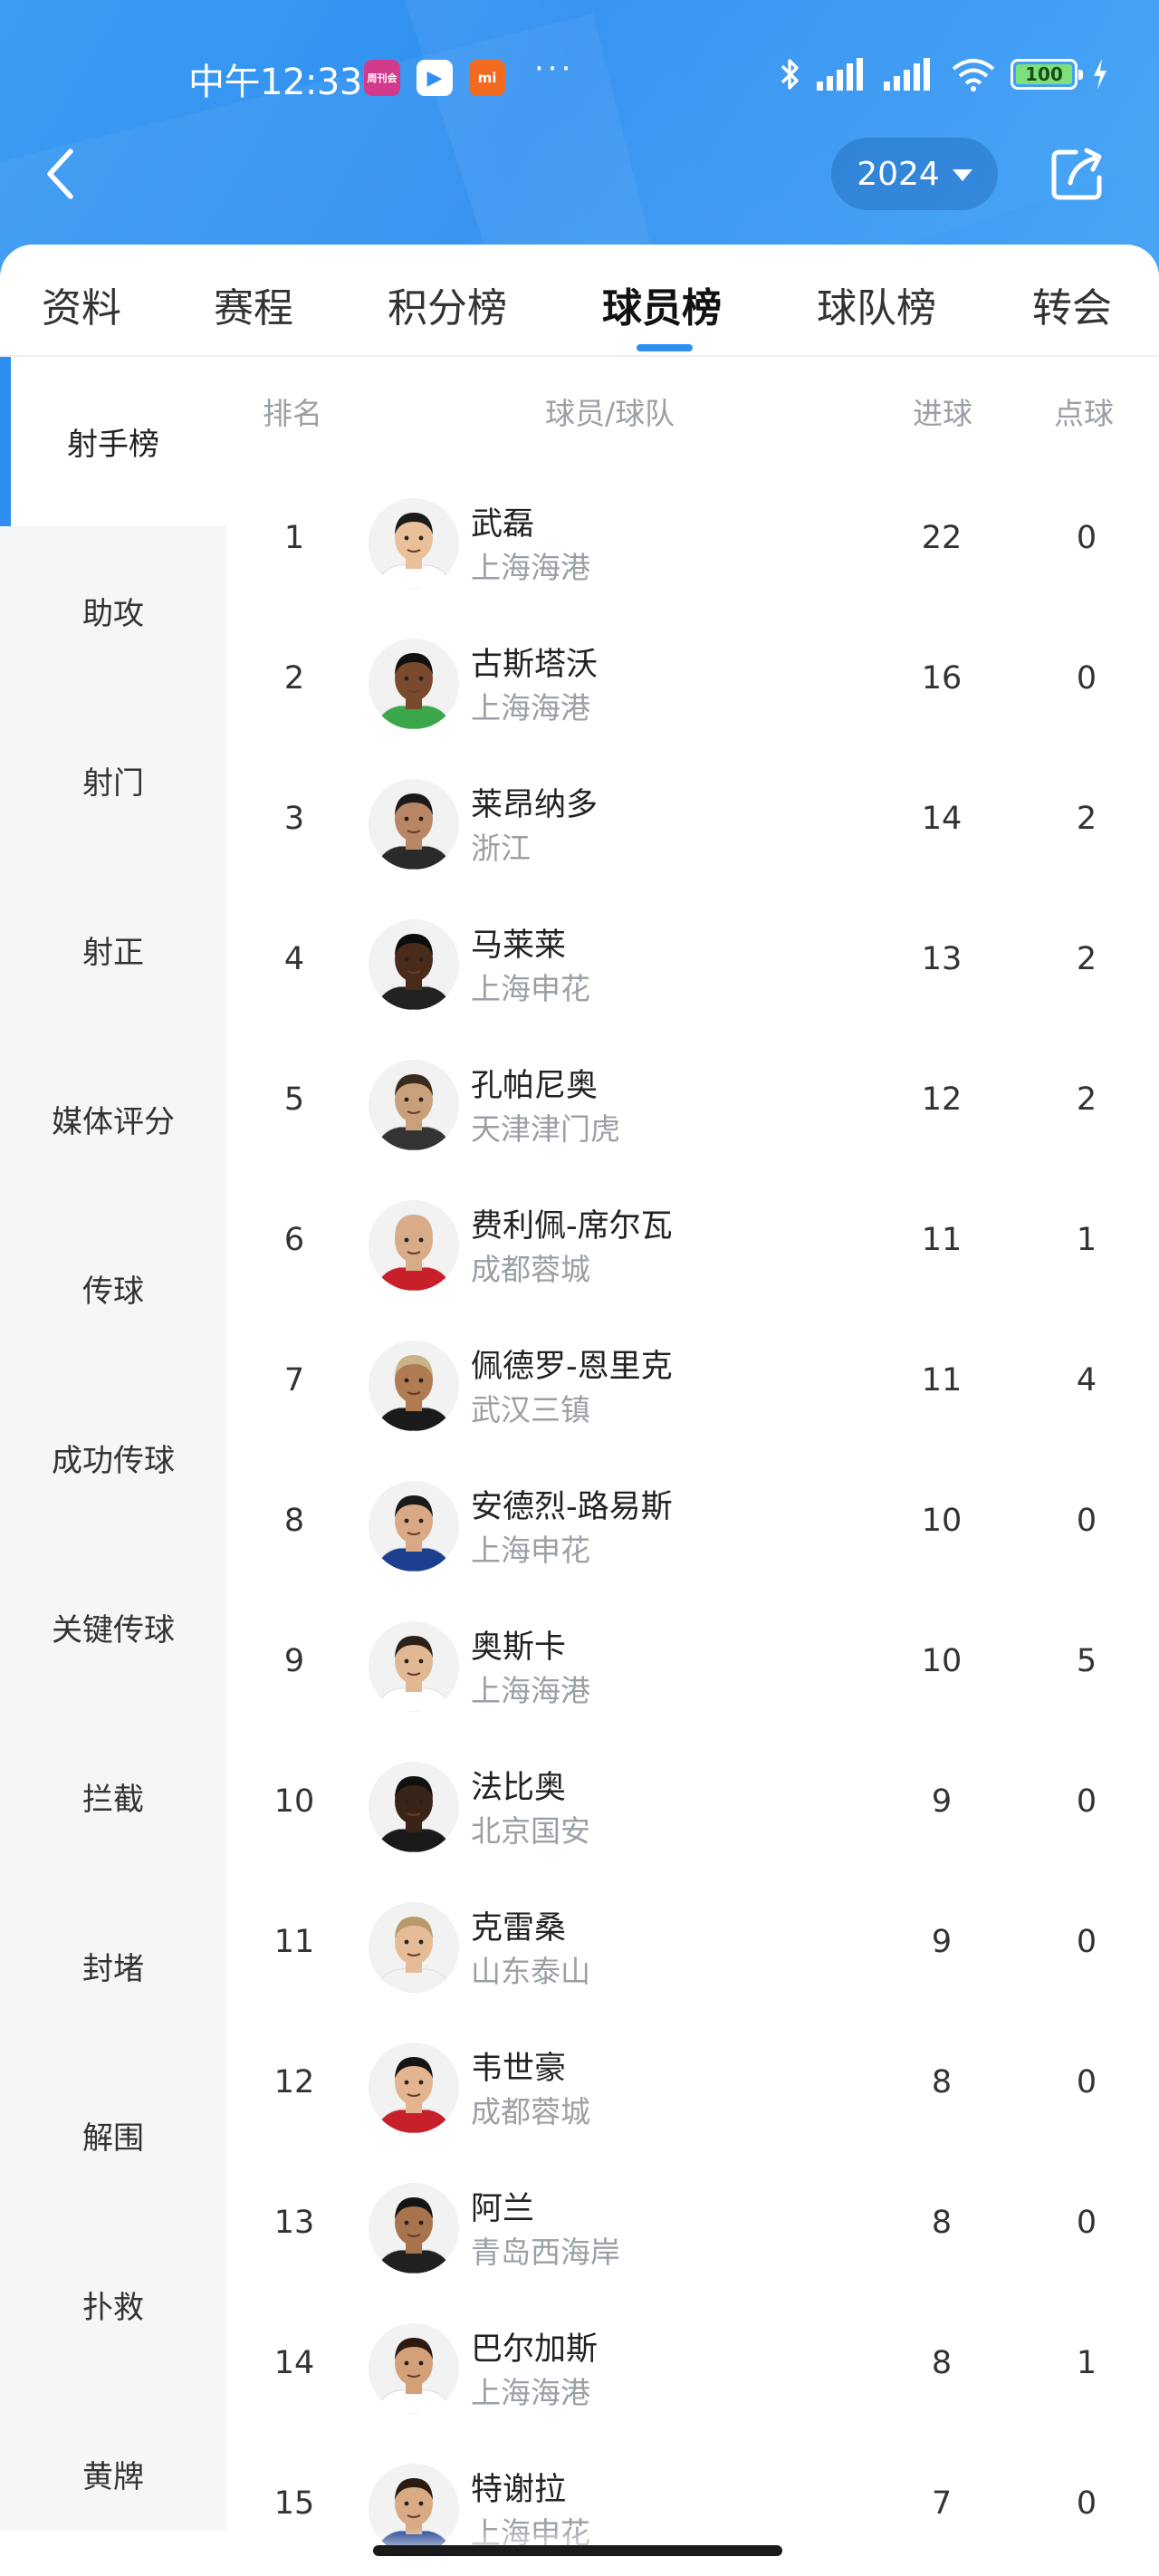  What do you see at coordinates (942, 1099) in the screenshot?
I see `goals-value: 12` at bounding box center [942, 1099].